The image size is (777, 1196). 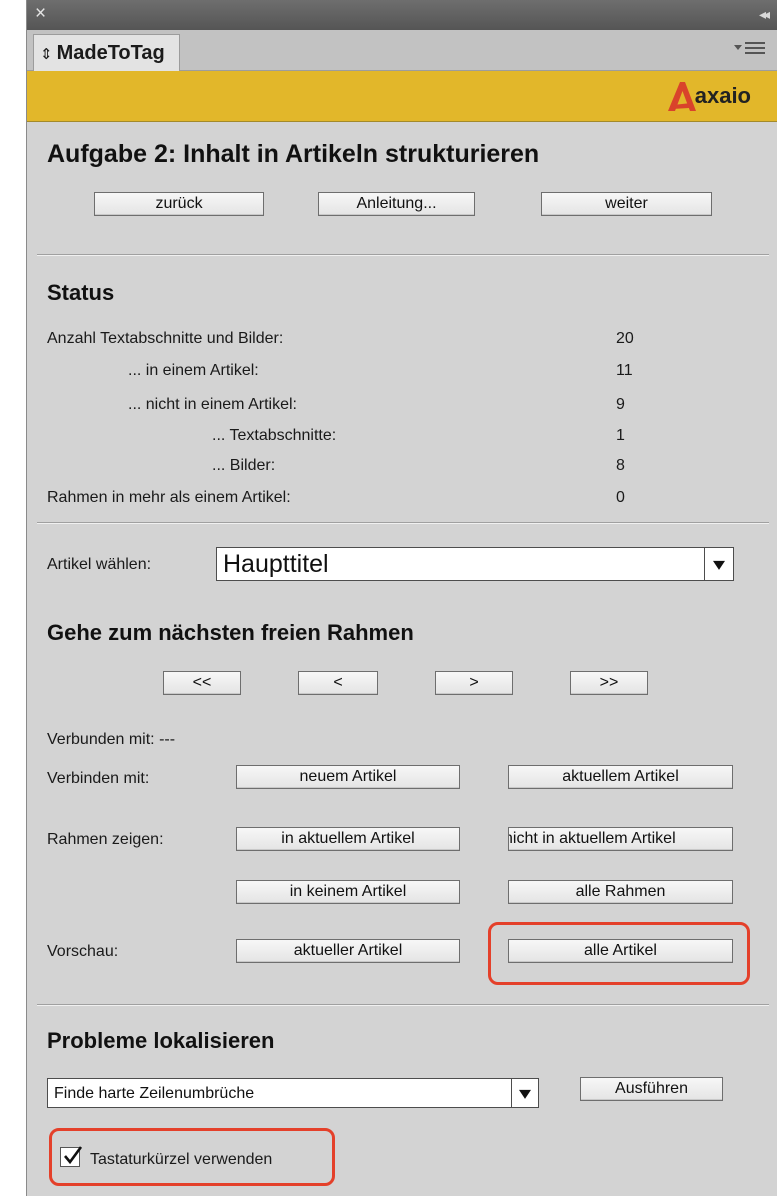 What do you see at coordinates (105, 839) in the screenshot?
I see `show-frames-label: Rahmen zeigen:` at bounding box center [105, 839].